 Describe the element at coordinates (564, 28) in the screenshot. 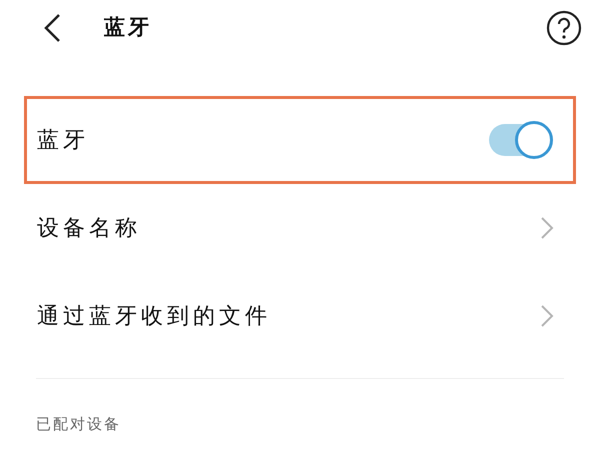

I see `help-icon` at that location.